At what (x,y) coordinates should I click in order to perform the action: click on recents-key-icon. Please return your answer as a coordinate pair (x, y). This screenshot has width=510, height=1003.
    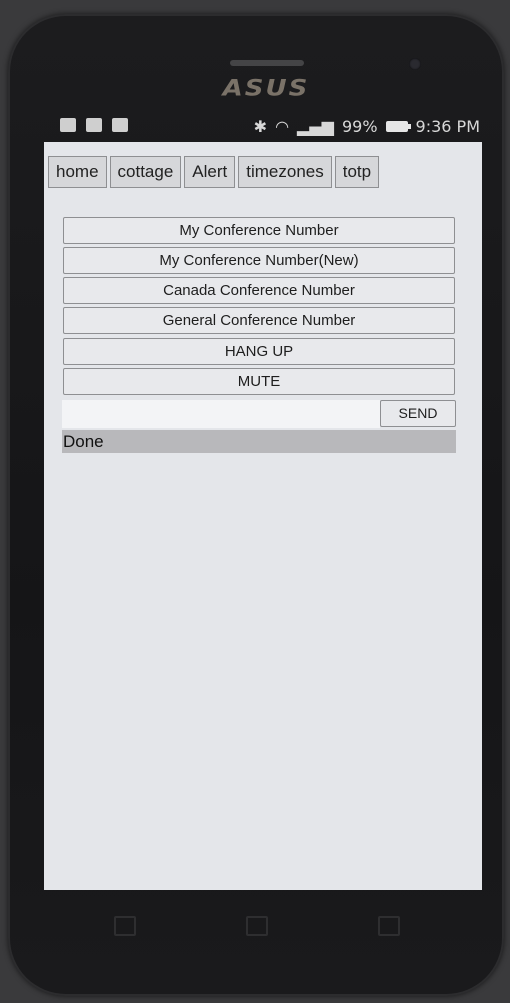
    Looking at the image, I should click on (389, 926).